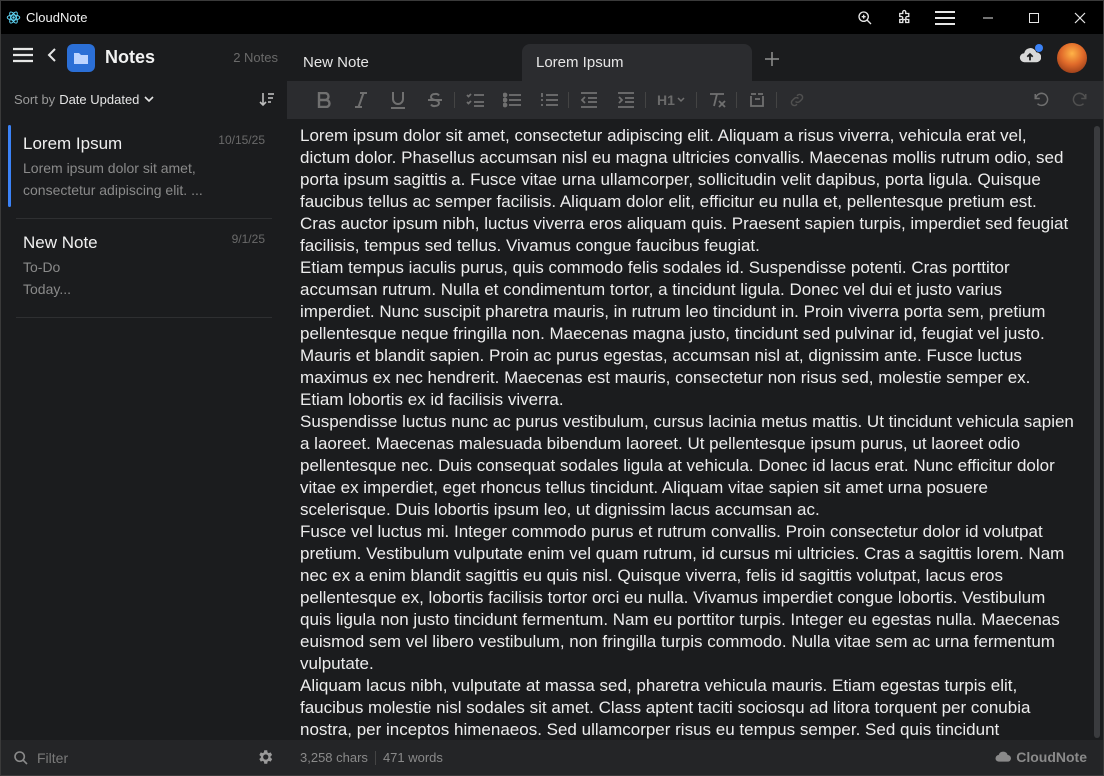 Image resolution: width=1104 pixels, height=776 pixels. Describe the element at coordinates (265, 759) in the screenshot. I see `gear-icon` at that location.